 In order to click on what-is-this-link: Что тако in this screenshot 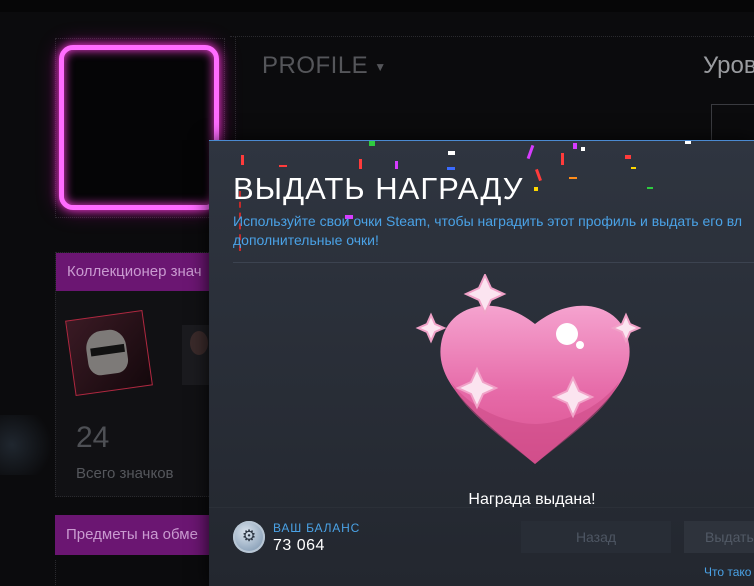, I will do `click(727, 572)`.